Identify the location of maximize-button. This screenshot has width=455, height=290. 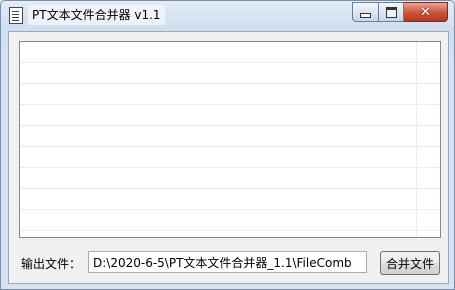
(391, 12).